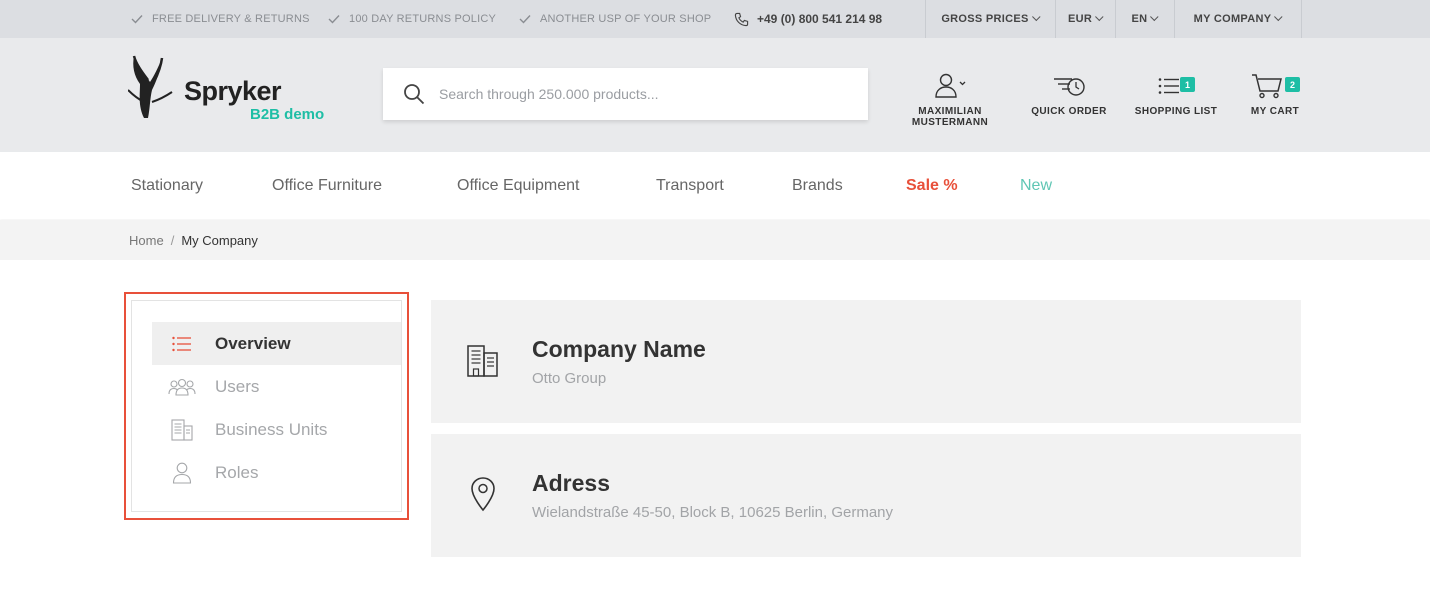  What do you see at coordinates (950, 117) in the screenshot?
I see `user-name: MAXIMILIAN MUSTERMANN` at bounding box center [950, 117].